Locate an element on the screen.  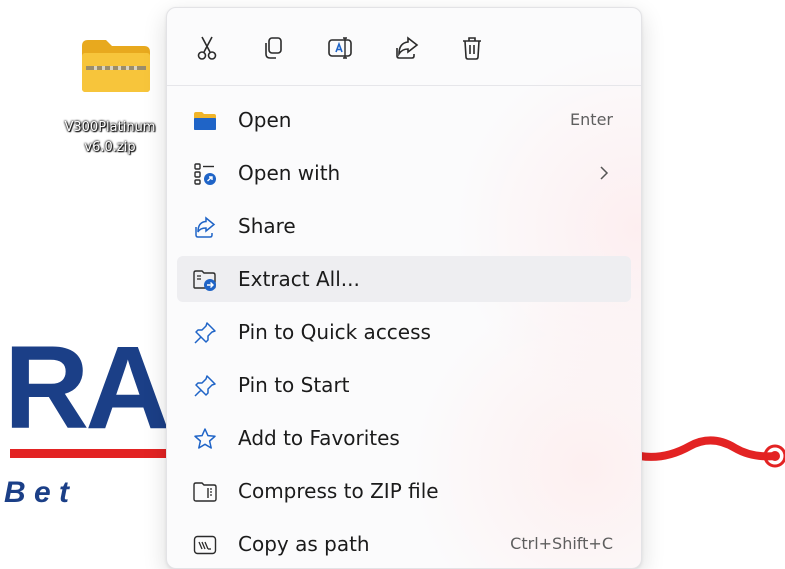
menu-item-add-to-favorites: Add to Favorites is located at coordinates (404, 438).